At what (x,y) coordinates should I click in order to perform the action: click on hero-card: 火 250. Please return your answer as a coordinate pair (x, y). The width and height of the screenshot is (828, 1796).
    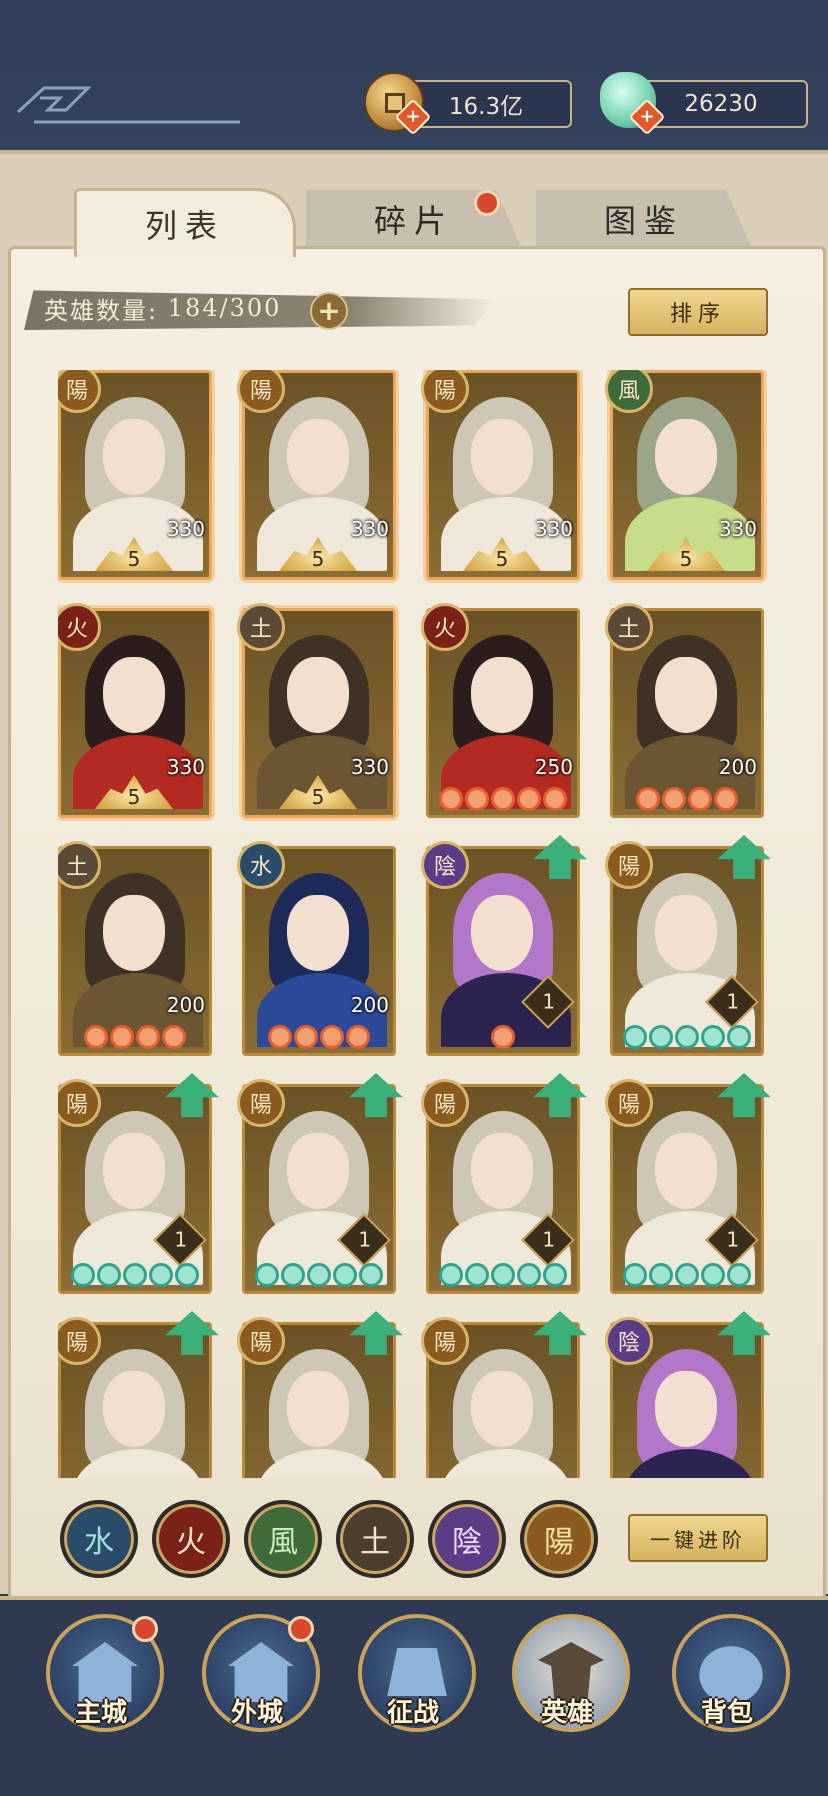
    Looking at the image, I should click on (500, 710).